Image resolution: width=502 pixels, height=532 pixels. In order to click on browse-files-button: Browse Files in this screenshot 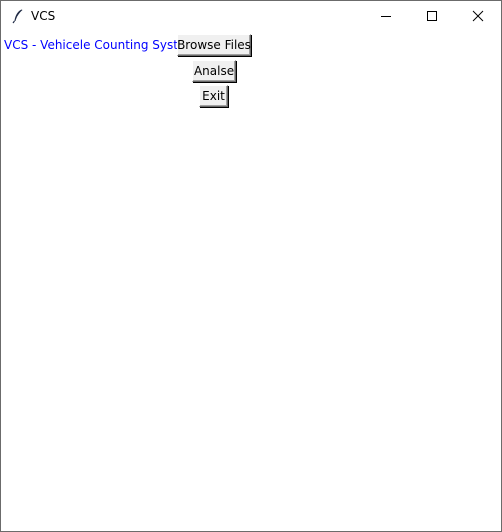, I will do `click(214, 45)`.